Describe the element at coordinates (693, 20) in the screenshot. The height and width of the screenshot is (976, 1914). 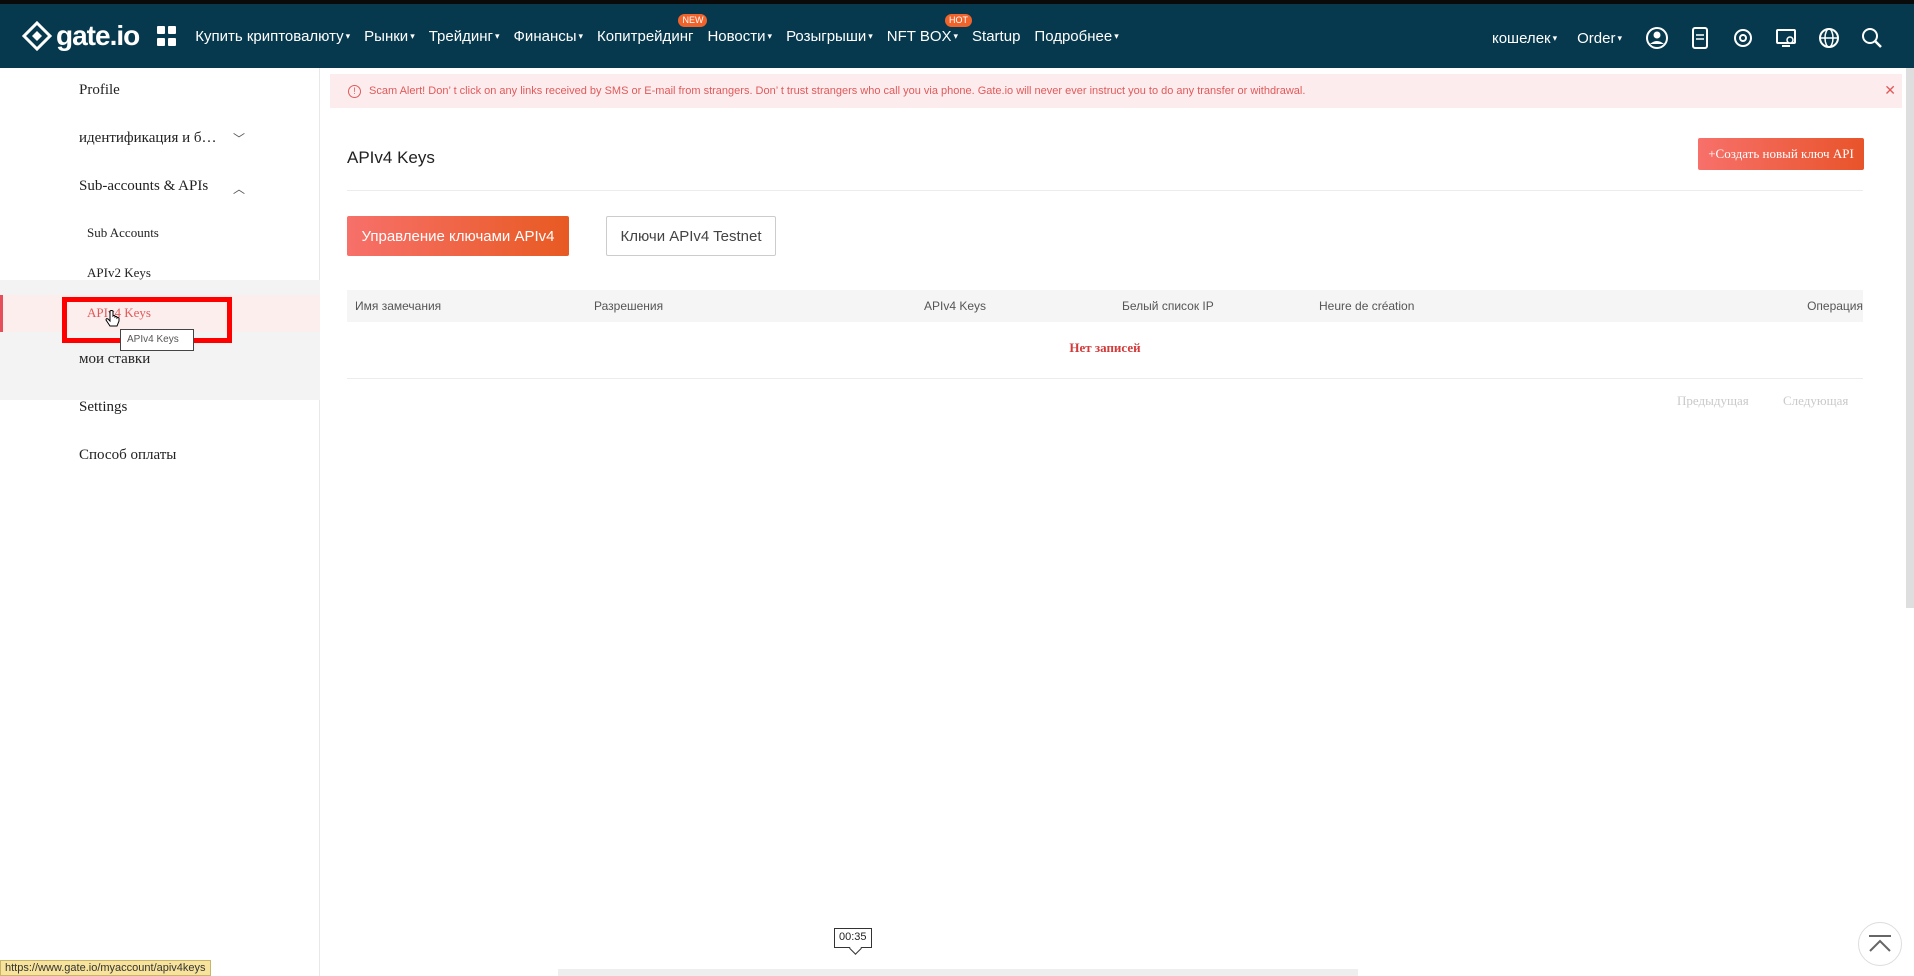
I see `new-badge: NEW` at that location.